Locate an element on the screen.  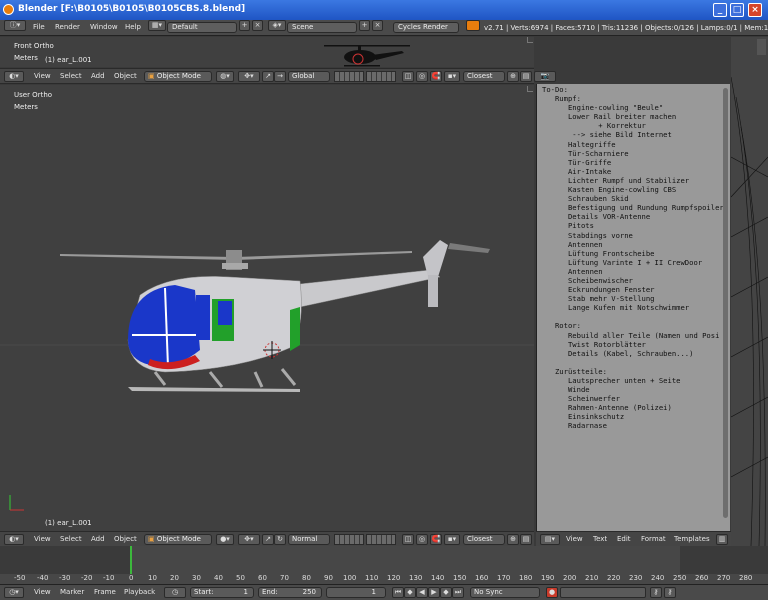
current-frame-marker is located at coordinates (131, 560).